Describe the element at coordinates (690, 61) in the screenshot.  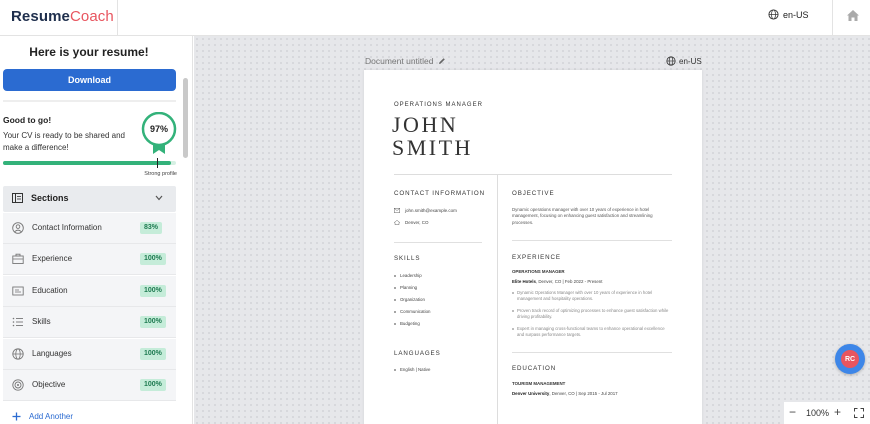
I see `document-language-label: en-US` at that location.